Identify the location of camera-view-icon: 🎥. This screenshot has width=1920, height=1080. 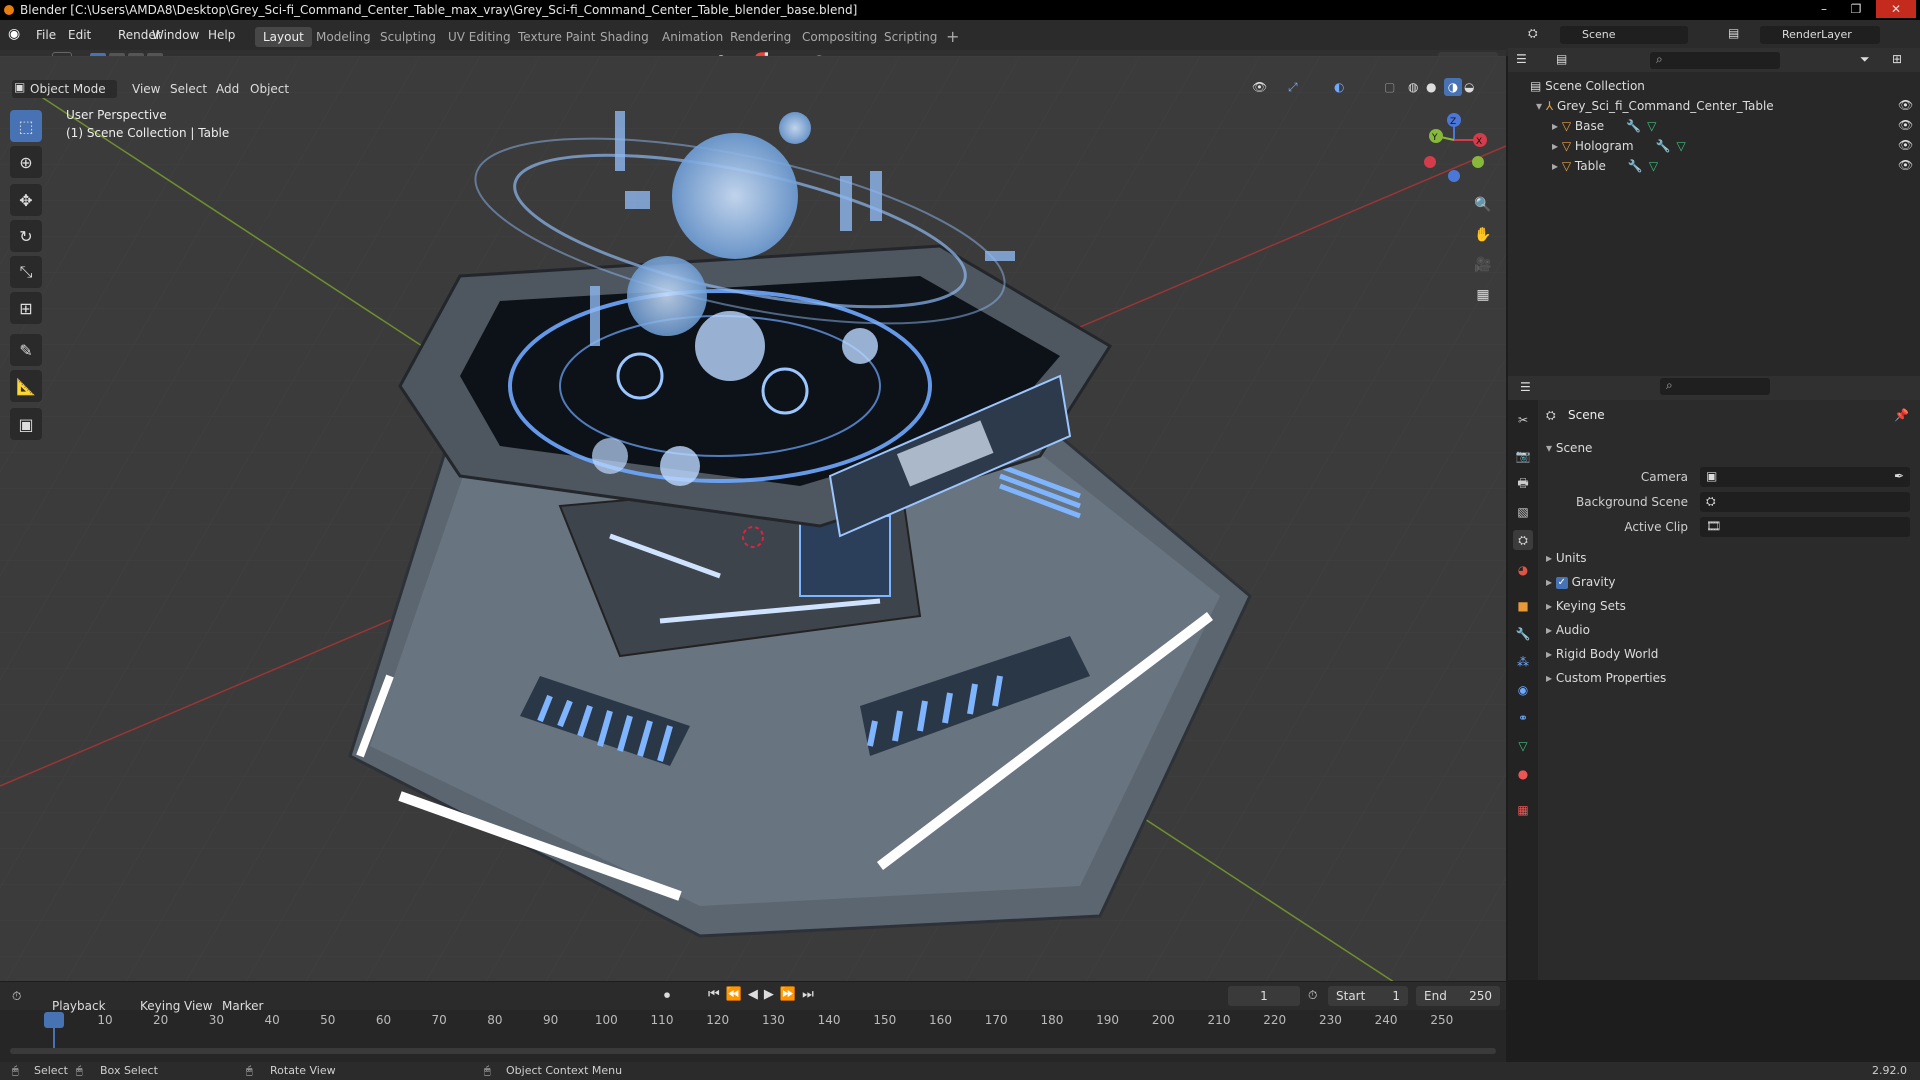
(1483, 265).